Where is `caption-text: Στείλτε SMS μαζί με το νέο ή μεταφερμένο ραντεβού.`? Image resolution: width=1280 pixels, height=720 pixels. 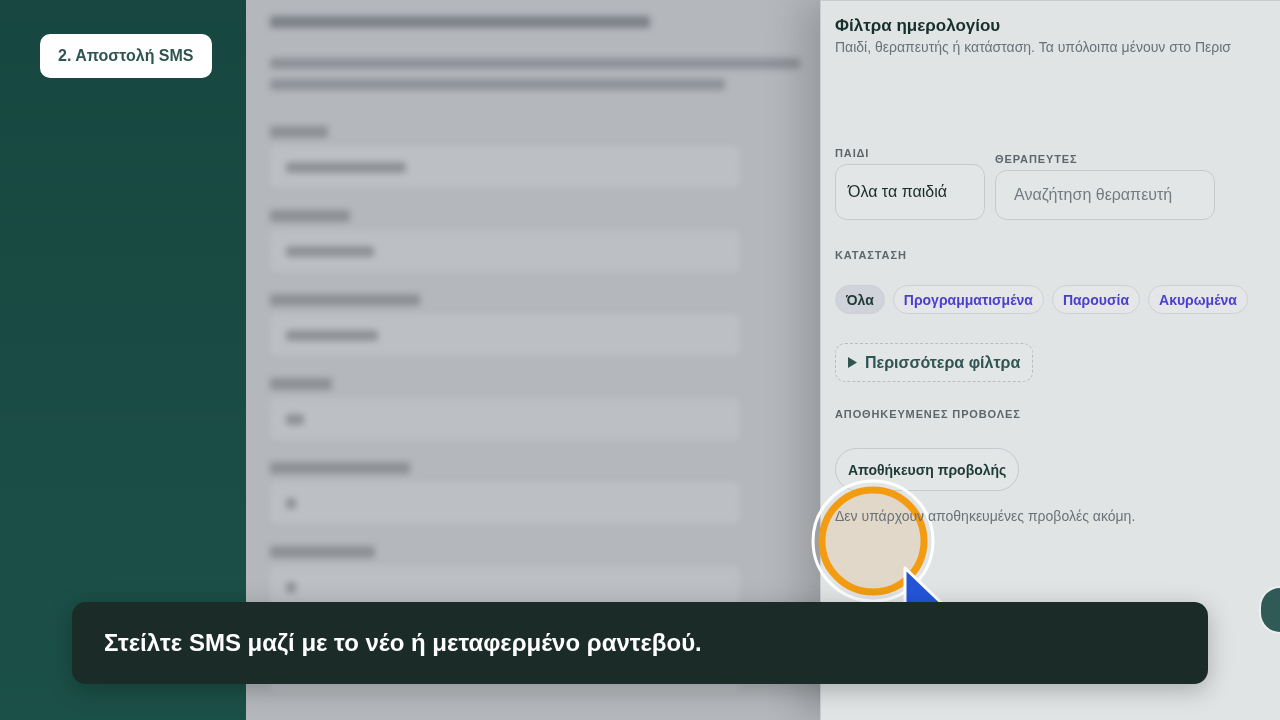
caption-text: Στείλτε SMS μαζί με το νέο ή μεταφερμένο ραντεβού. is located at coordinates (403, 643).